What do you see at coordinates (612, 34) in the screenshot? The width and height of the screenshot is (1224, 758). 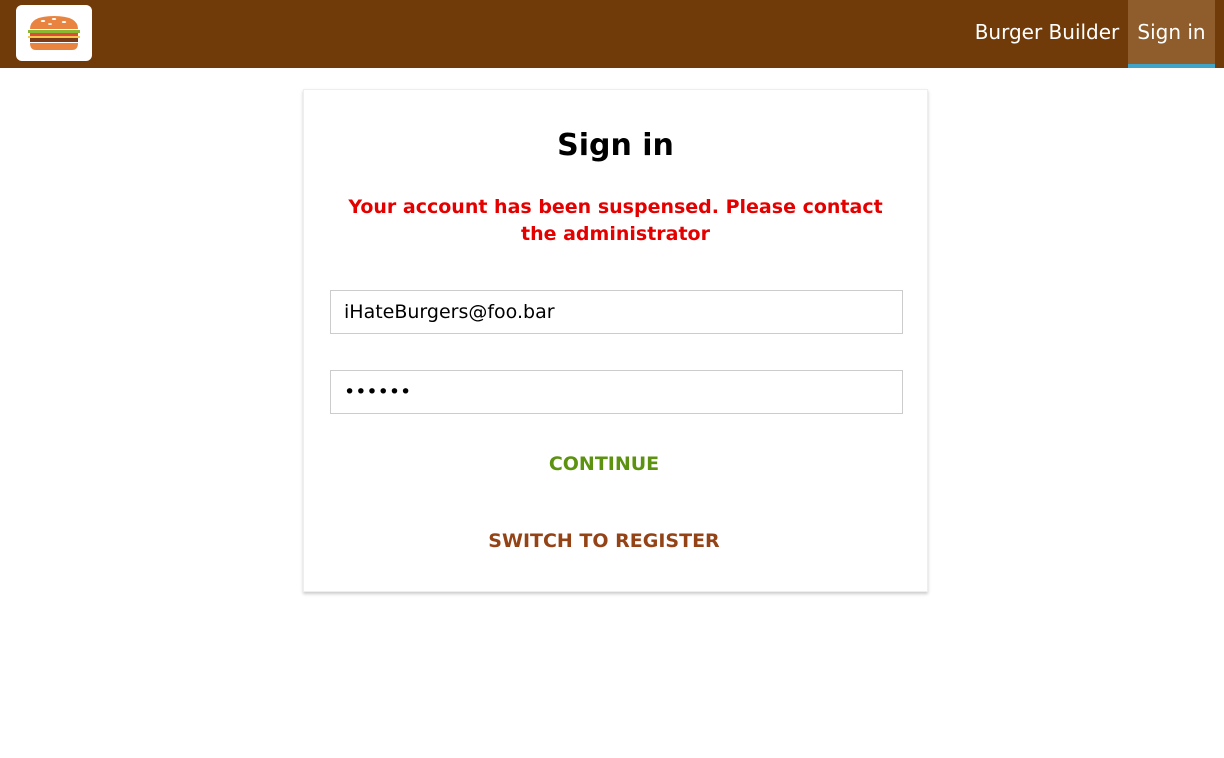 I see `toolbar: Burger Builder Sign in` at bounding box center [612, 34].